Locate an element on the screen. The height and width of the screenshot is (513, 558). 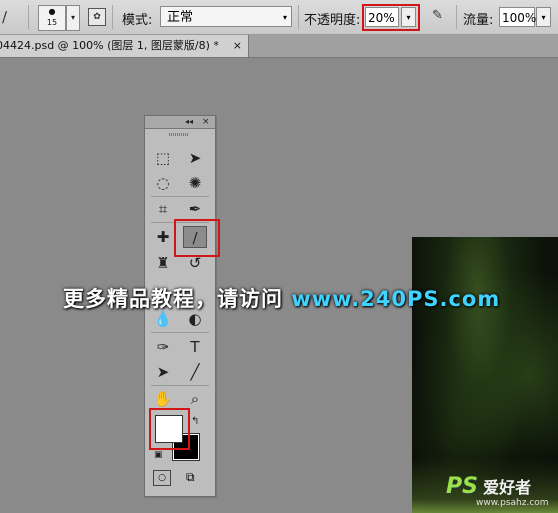
path-selection-tool-icon: ➤ is located at coordinates (163, 372).